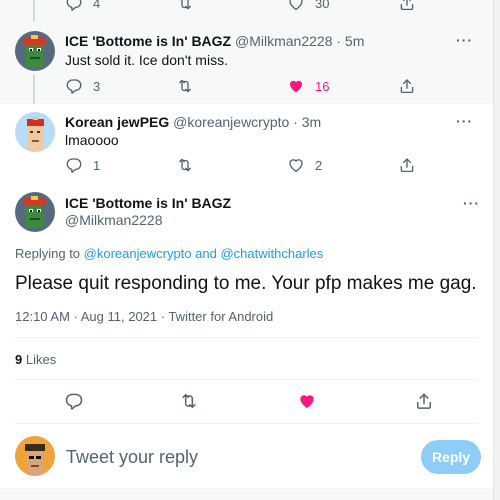 This screenshot has width=500, height=500. Describe the element at coordinates (117, 122) in the screenshot. I see `display-name: Korean jewPEG` at that location.